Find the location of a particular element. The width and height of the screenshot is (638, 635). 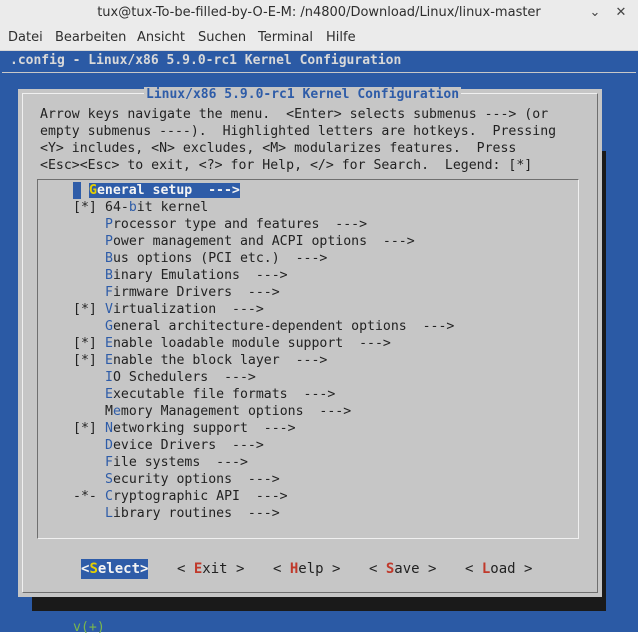

item-hotkey: L is located at coordinates (109, 513).